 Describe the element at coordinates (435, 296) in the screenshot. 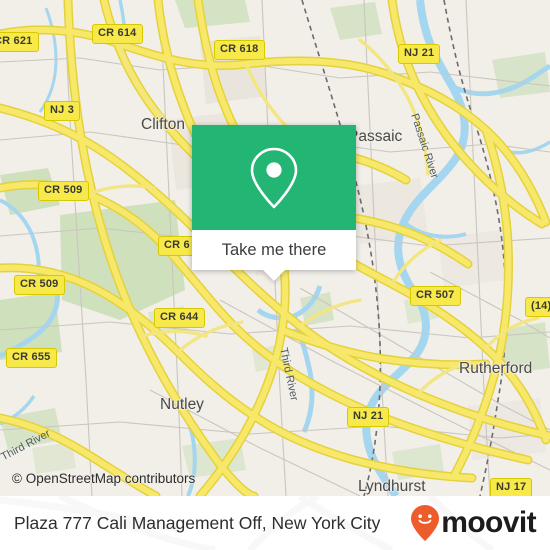

I see `road-shield: CR 507` at that location.